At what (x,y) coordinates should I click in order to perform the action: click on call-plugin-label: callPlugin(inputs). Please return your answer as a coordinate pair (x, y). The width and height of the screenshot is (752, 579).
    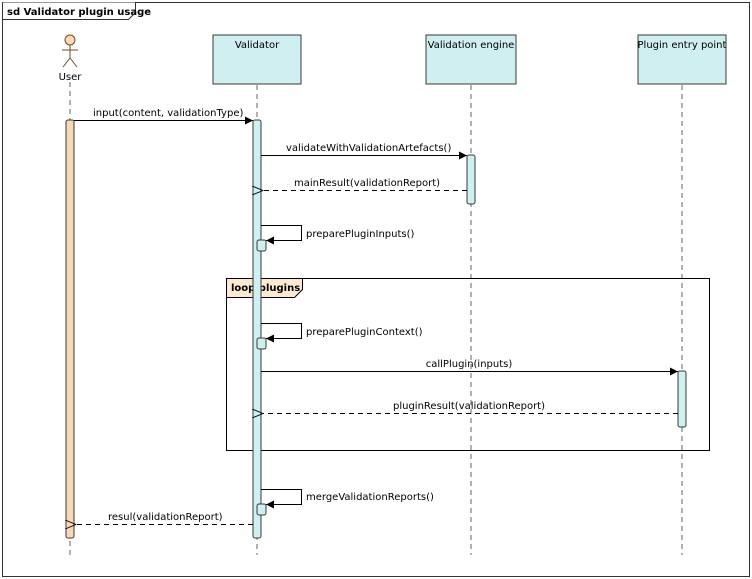
    Looking at the image, I should click on (469, 364).